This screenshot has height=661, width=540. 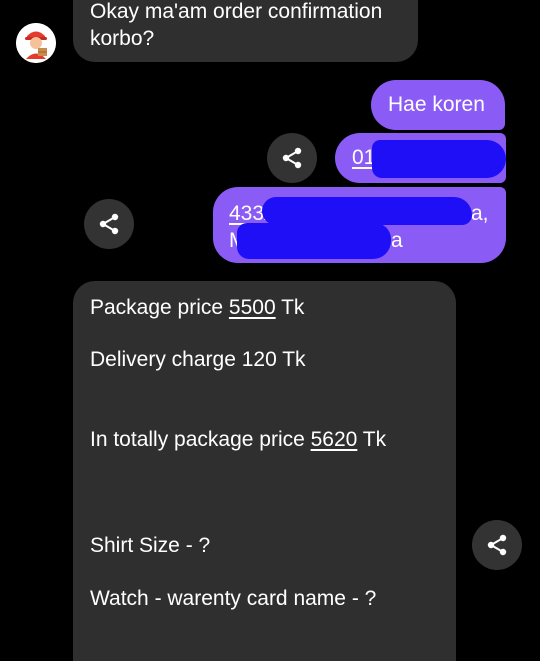 I want to click on delivery-person-avatar-icon, so click(x=36, y=43).